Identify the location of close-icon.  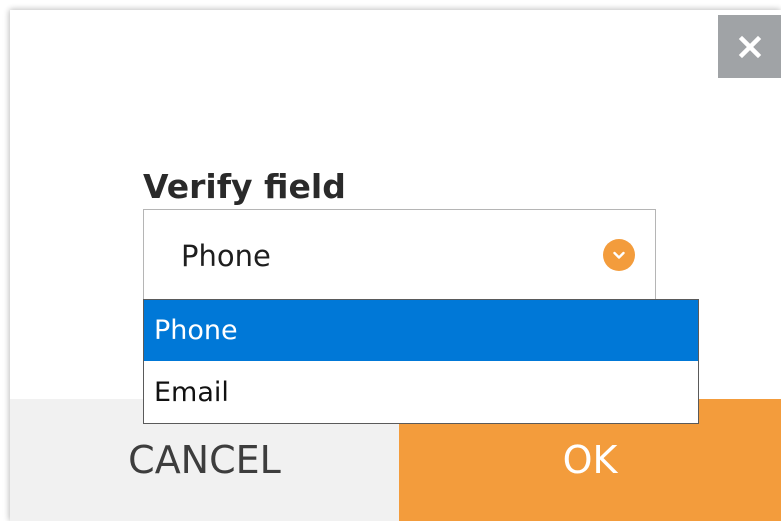
(749, 46).